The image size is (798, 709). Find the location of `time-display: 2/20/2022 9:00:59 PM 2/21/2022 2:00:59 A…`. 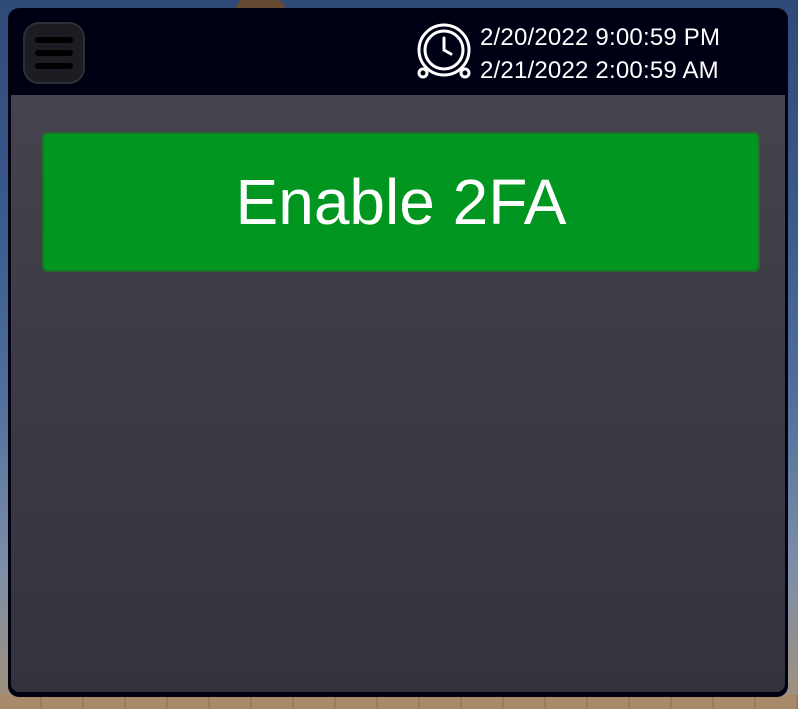

time-display: 2/20/2022 9:00:59 PM 2/21/2022 2:00:59 A… is located at coordinates (630, 54).